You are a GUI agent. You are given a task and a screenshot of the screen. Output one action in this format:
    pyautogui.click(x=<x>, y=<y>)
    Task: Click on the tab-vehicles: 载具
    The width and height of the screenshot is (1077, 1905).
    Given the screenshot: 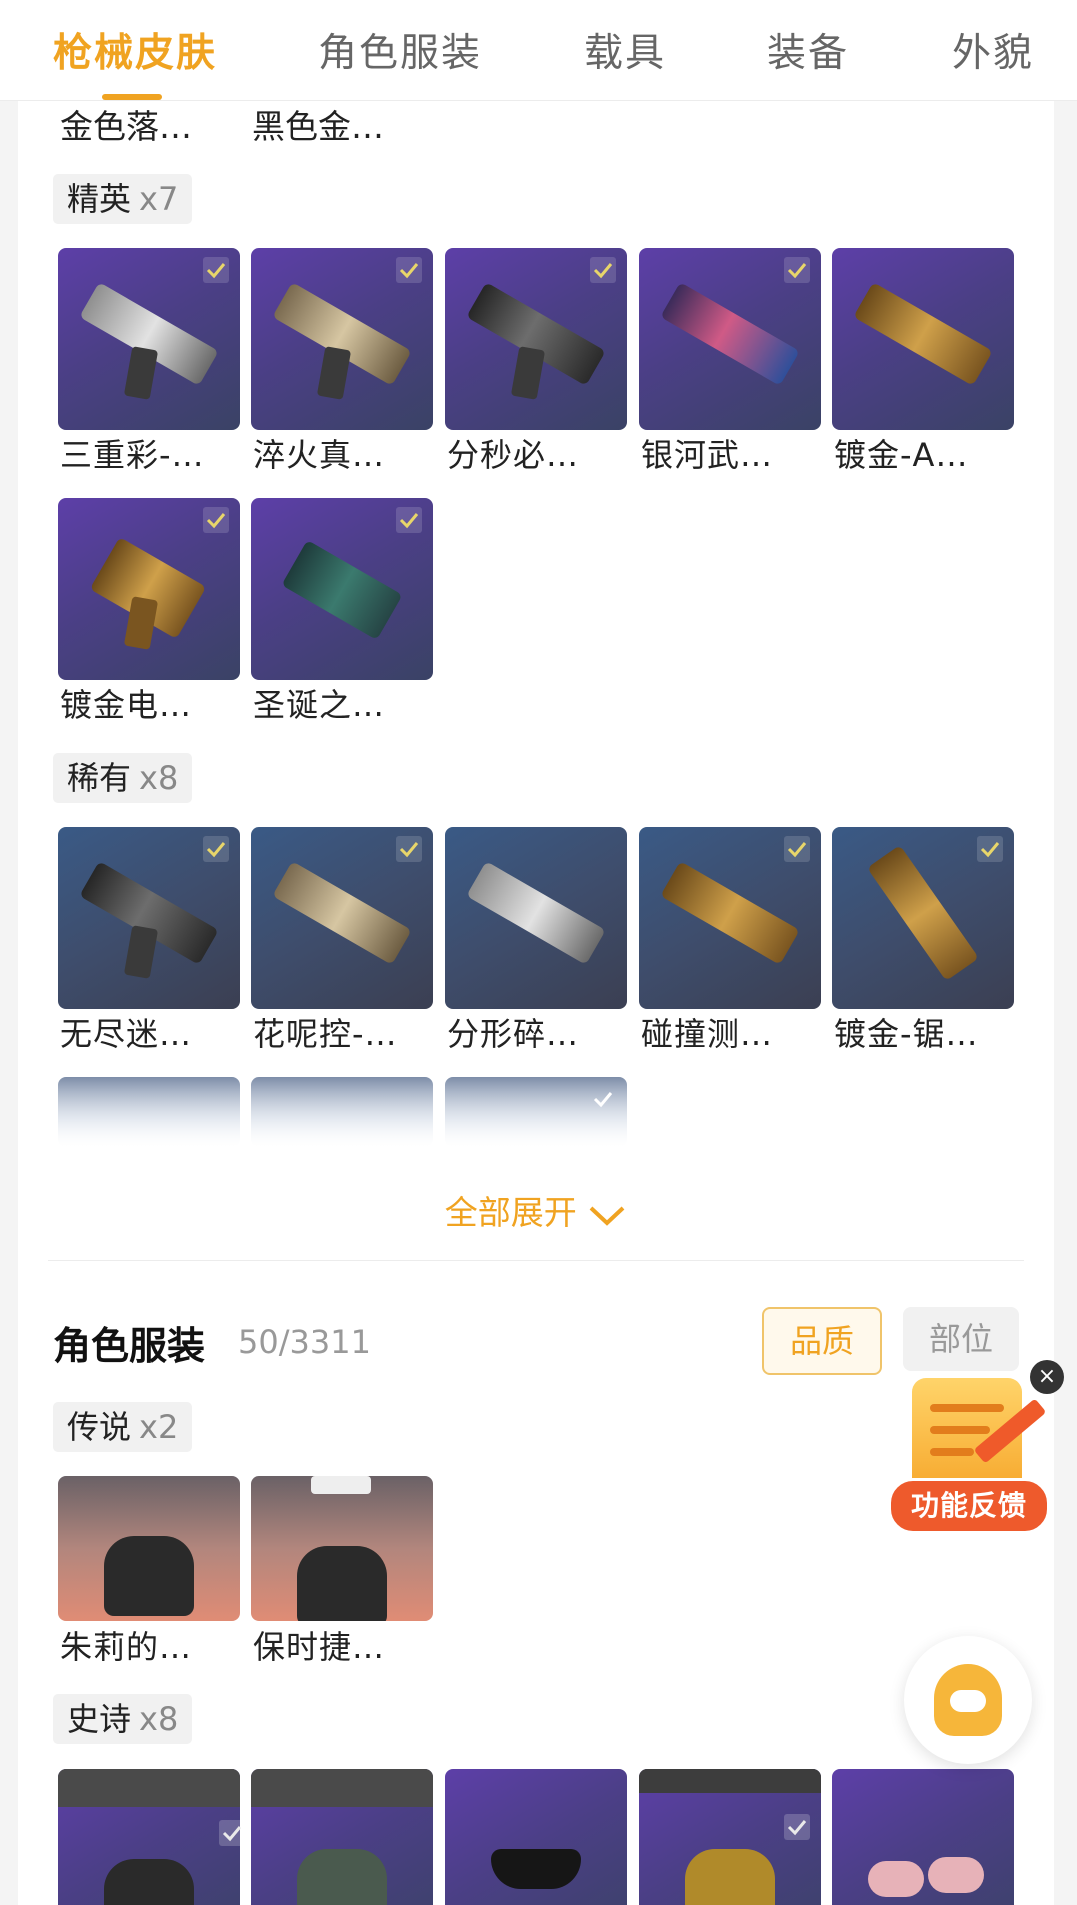 What is the action you would take?
    pyautogui.click(x=625, y=50)
    